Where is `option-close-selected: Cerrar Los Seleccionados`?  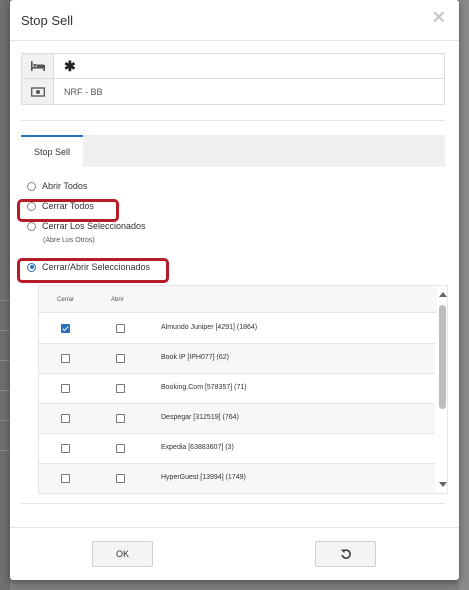 option-close-selected: Cerrar Los Seleccionados is located at coordinates (86, 226).